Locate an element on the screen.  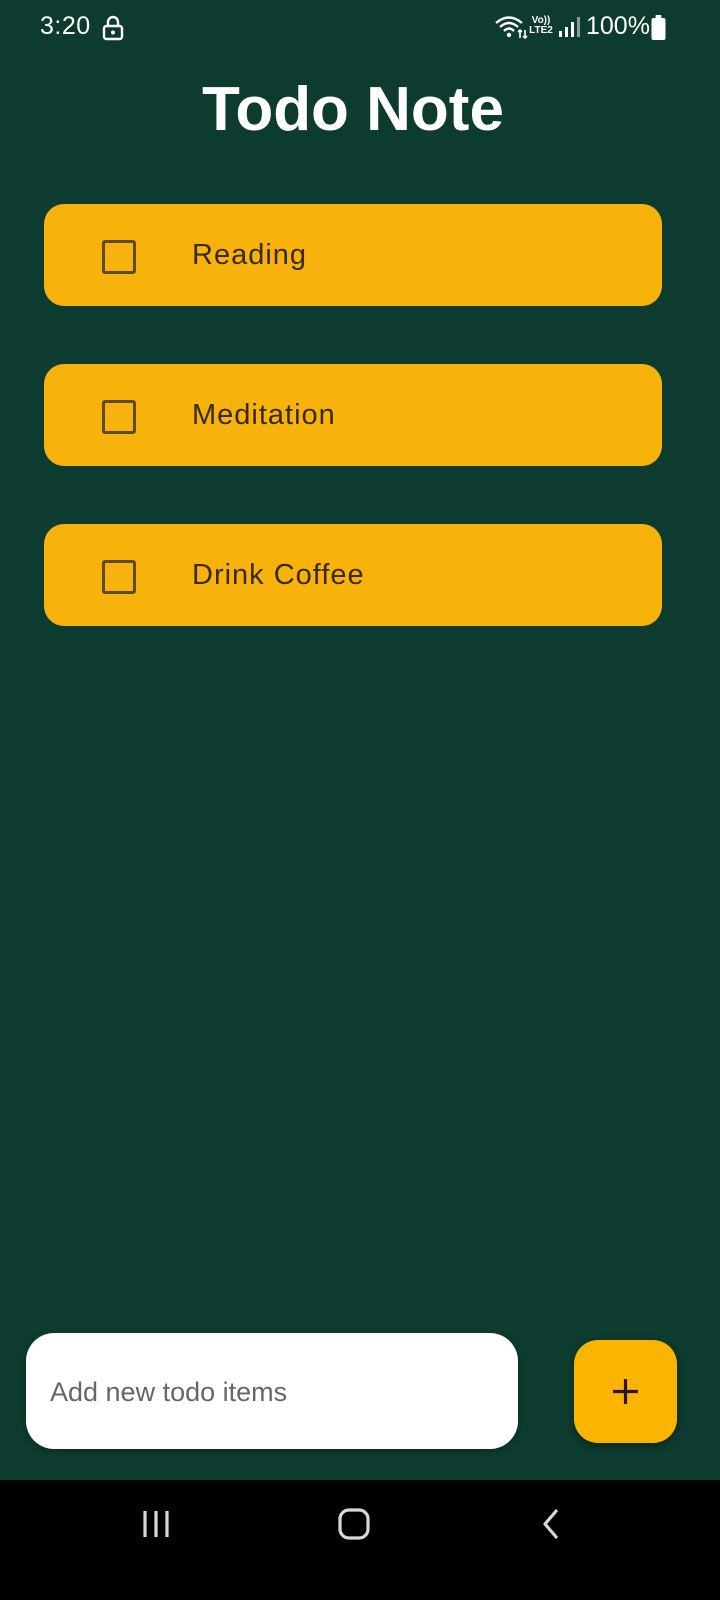
todo-item: Meditation is located at coordinates (353, 415).